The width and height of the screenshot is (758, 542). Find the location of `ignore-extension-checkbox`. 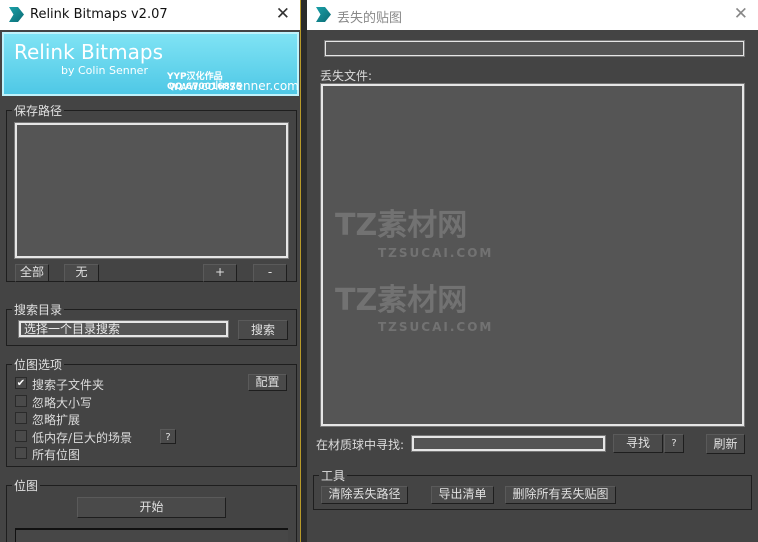

ignore-extension-checkbox is located at coordinates (21, 418).